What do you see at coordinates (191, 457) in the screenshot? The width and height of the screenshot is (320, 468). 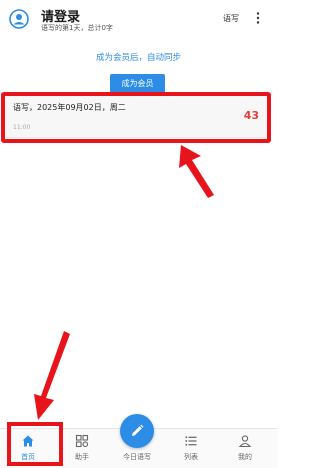 I see `tab-list-label: 列表` at bounding box center [191, 457].